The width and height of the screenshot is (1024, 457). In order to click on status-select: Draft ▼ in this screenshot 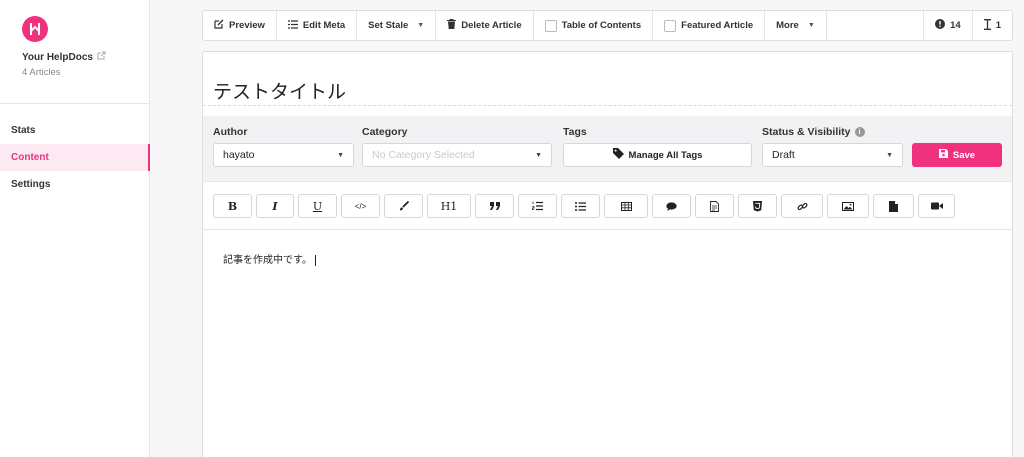, I will do `click(832, 155)`.